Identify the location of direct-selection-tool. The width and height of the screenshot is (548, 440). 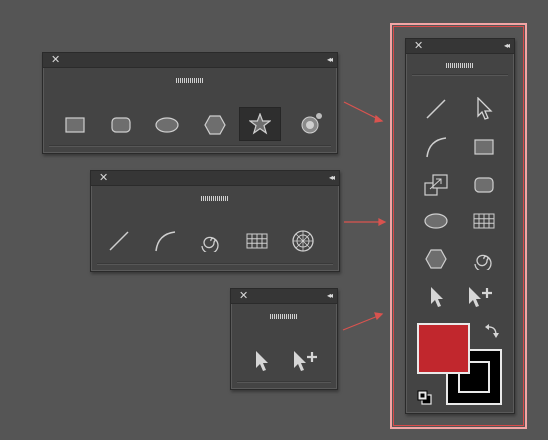
(484, 109).